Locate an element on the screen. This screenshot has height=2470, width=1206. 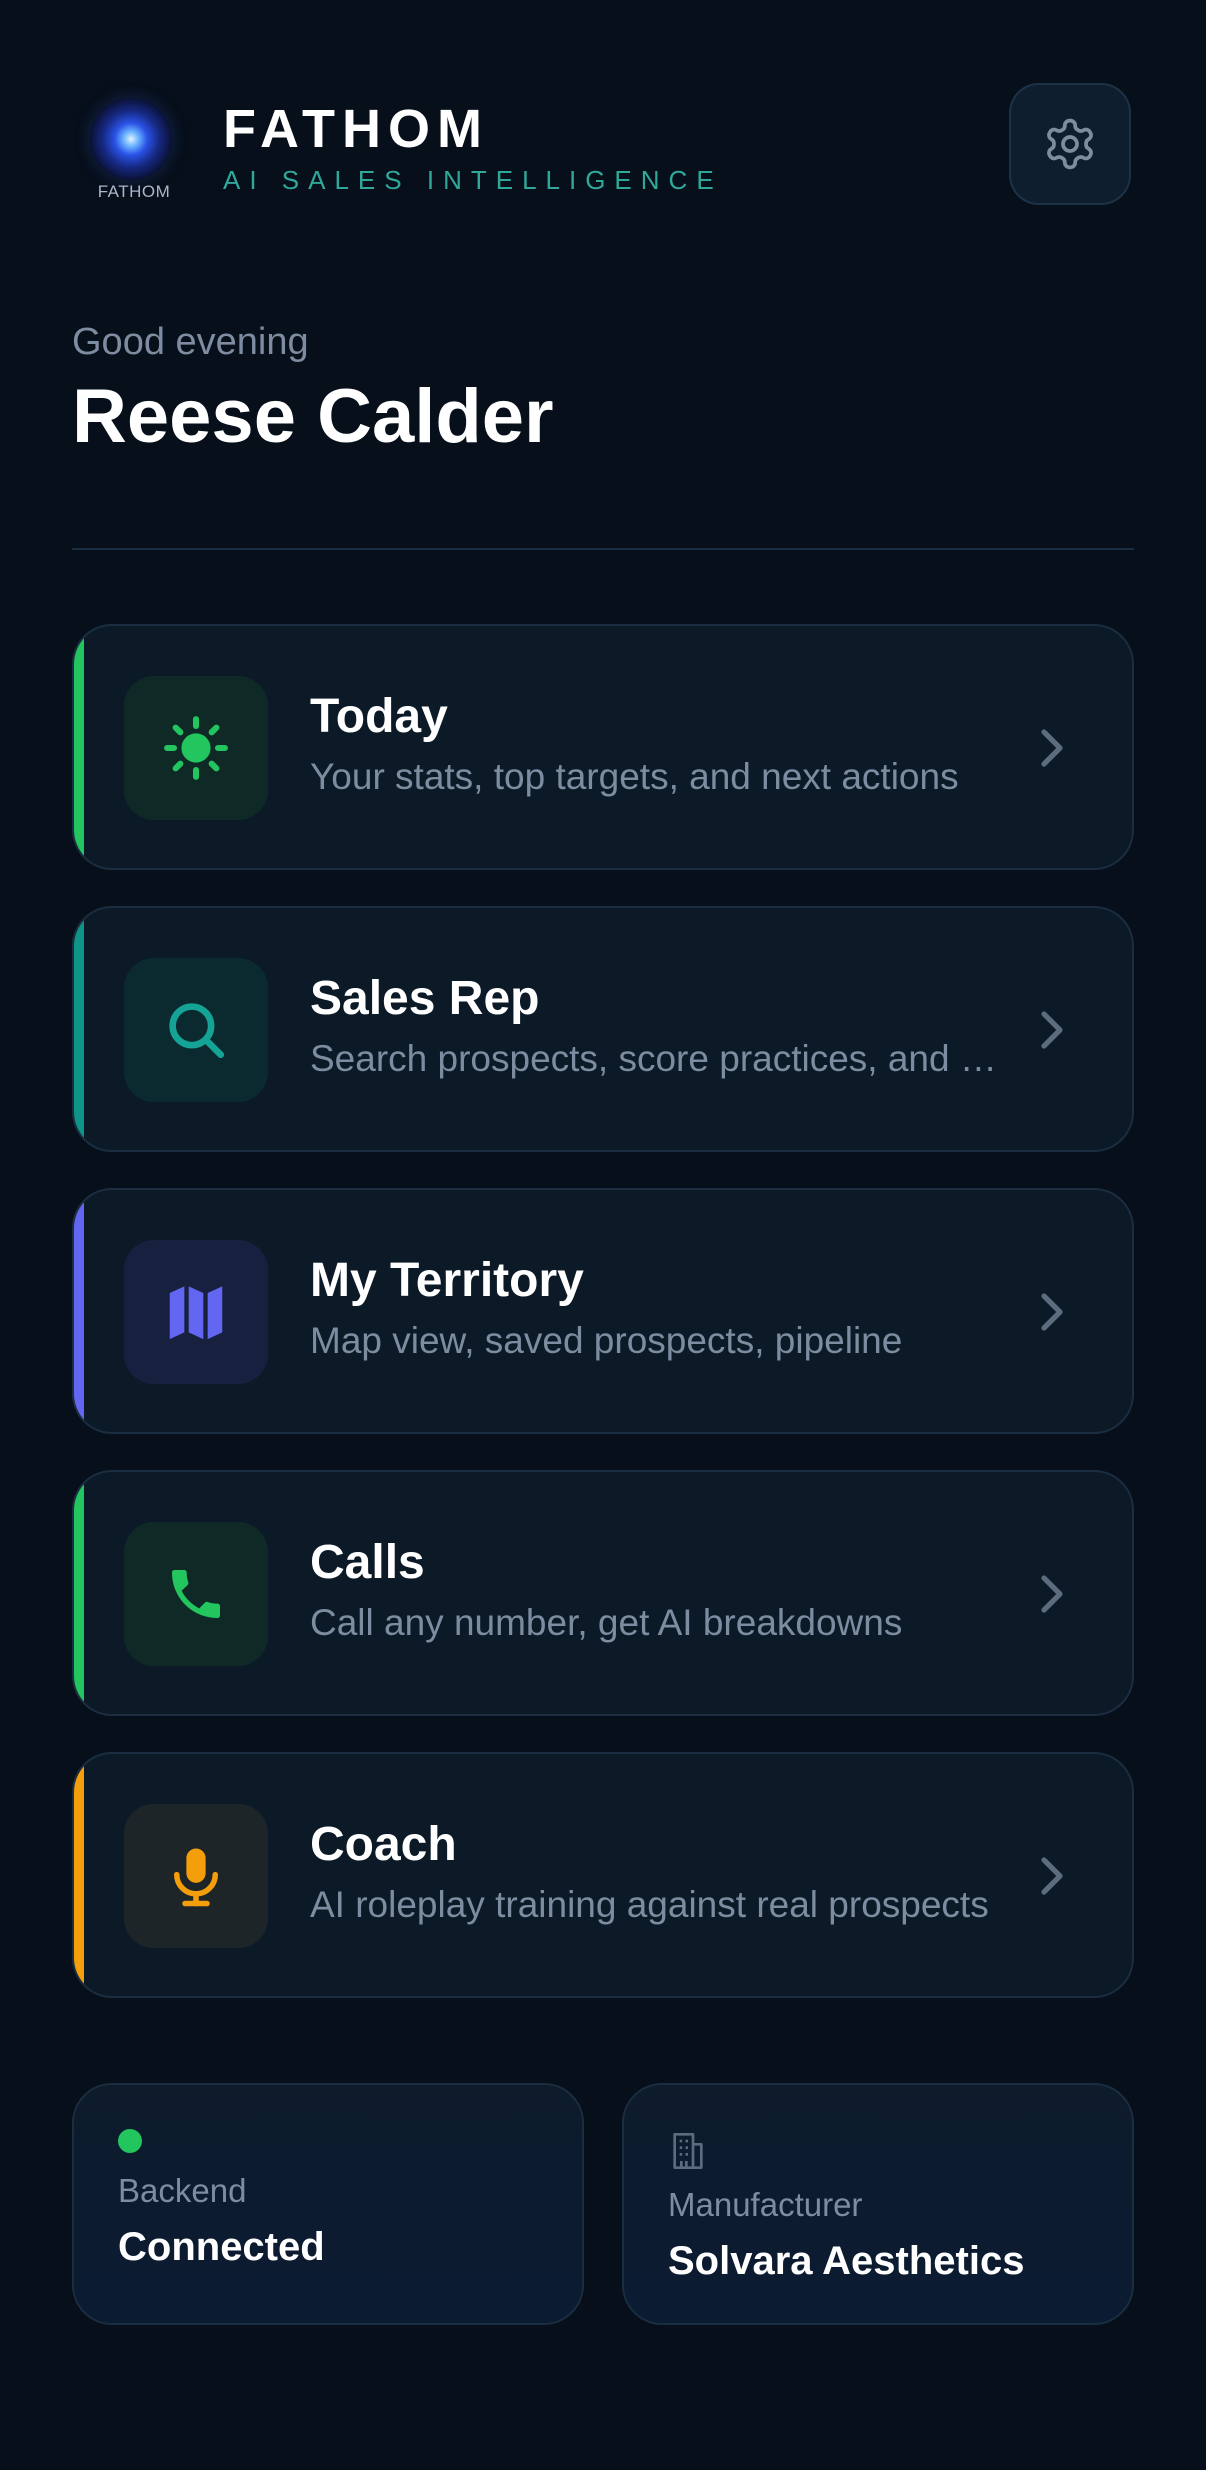
card-title: Coach is located at coordinates (383, 1844).